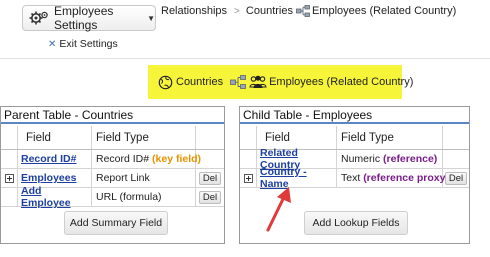 The width and height of the screenshot is (490, 257). I want to click on toolbar-divider, so click(245, 58).